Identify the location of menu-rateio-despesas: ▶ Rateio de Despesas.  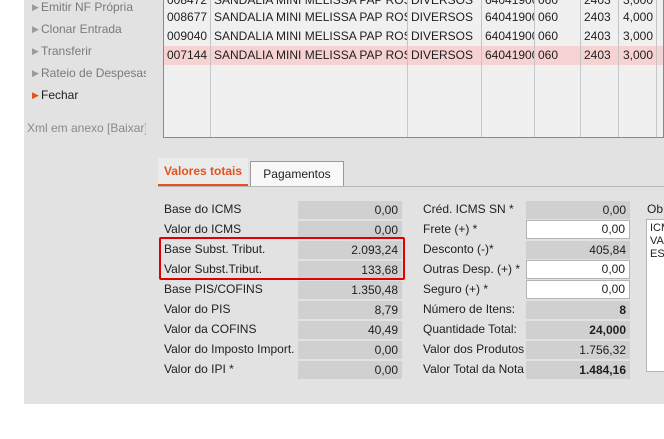
(90, 73).